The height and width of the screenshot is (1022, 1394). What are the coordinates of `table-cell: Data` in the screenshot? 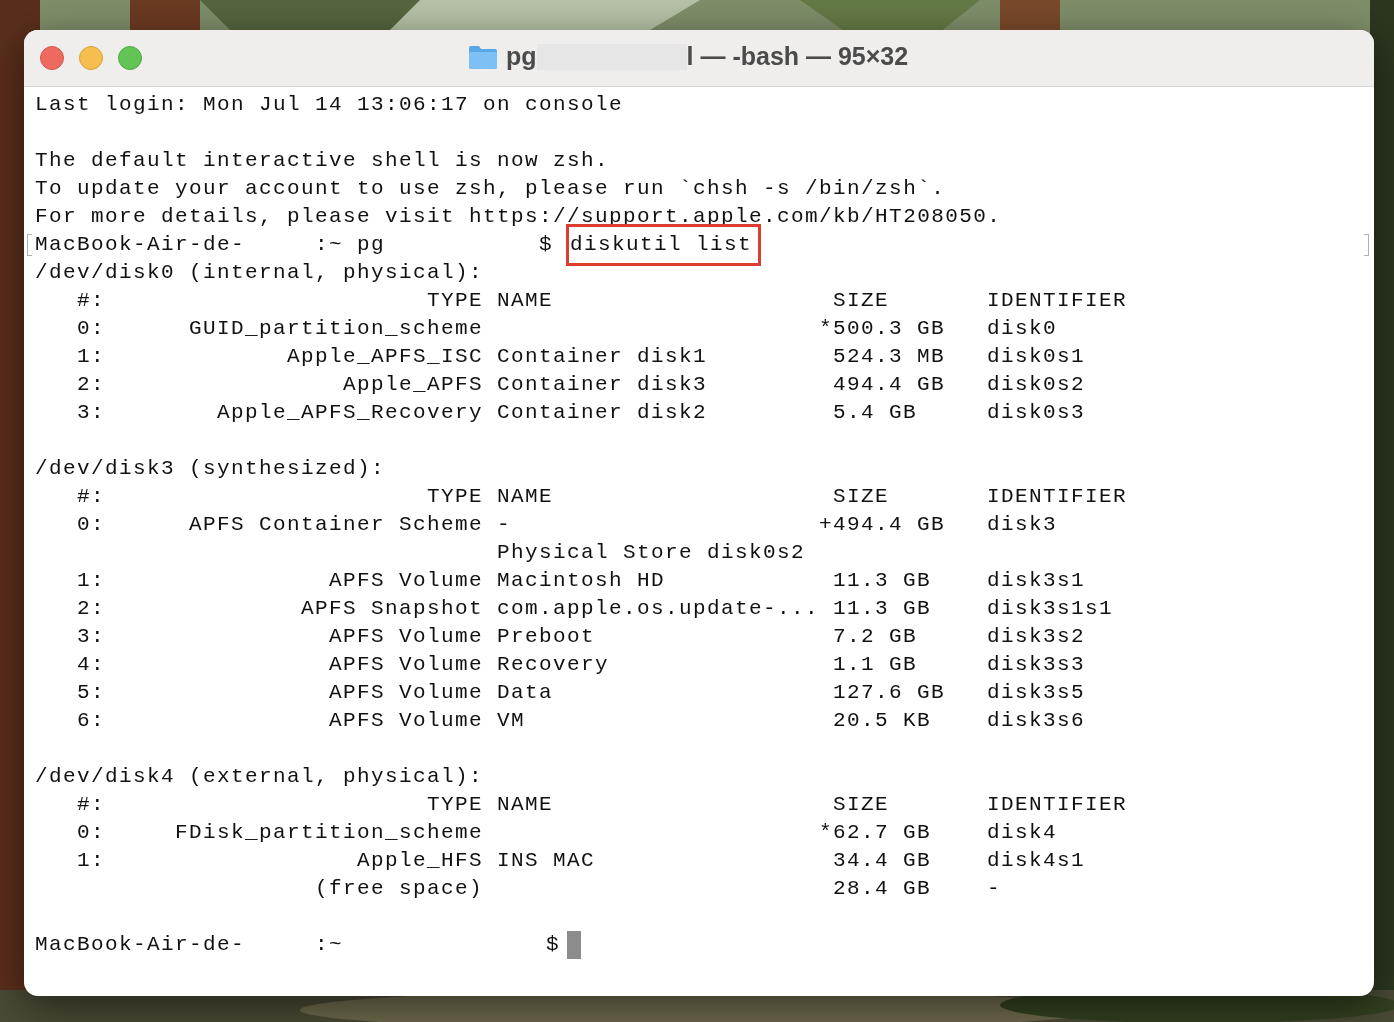 It's located at (525, 692).